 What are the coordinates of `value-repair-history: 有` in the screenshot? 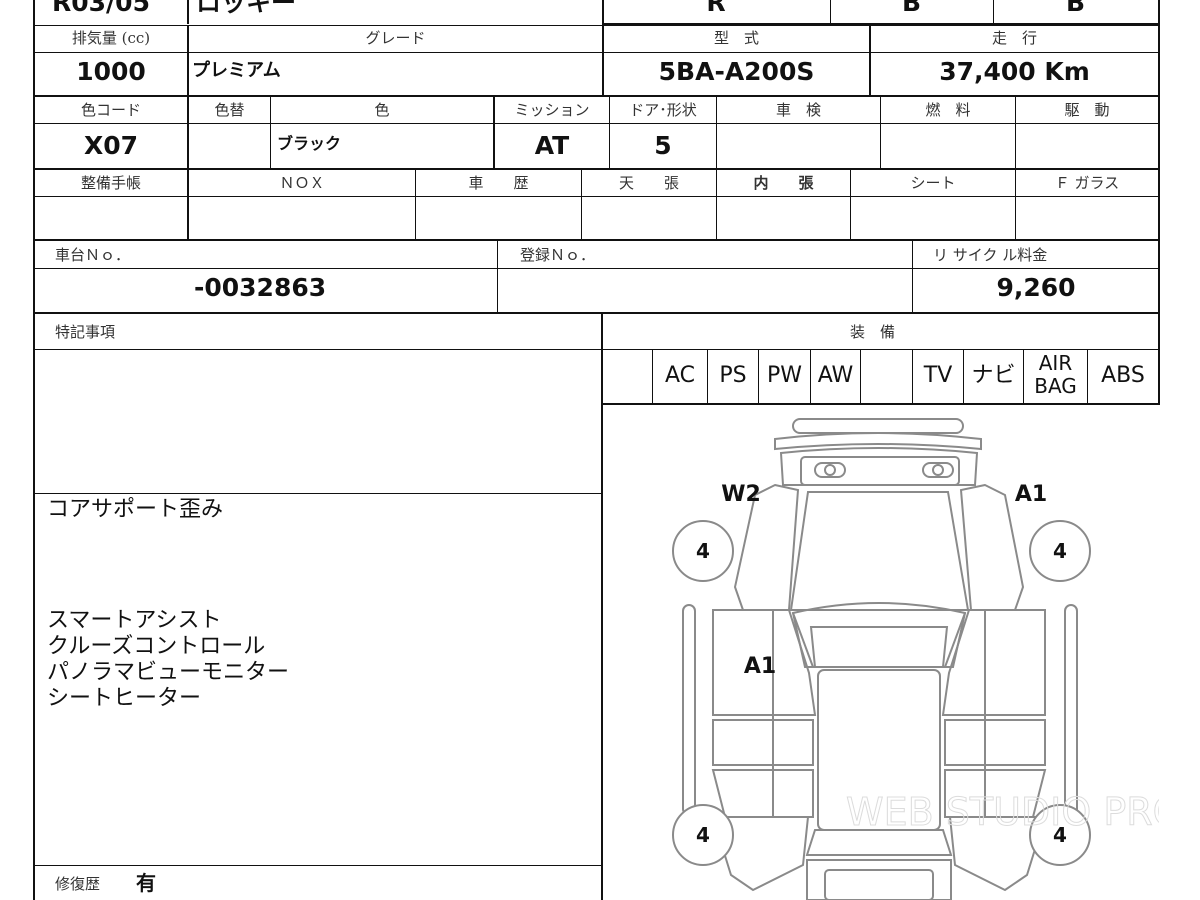 It's located at (146, 883).